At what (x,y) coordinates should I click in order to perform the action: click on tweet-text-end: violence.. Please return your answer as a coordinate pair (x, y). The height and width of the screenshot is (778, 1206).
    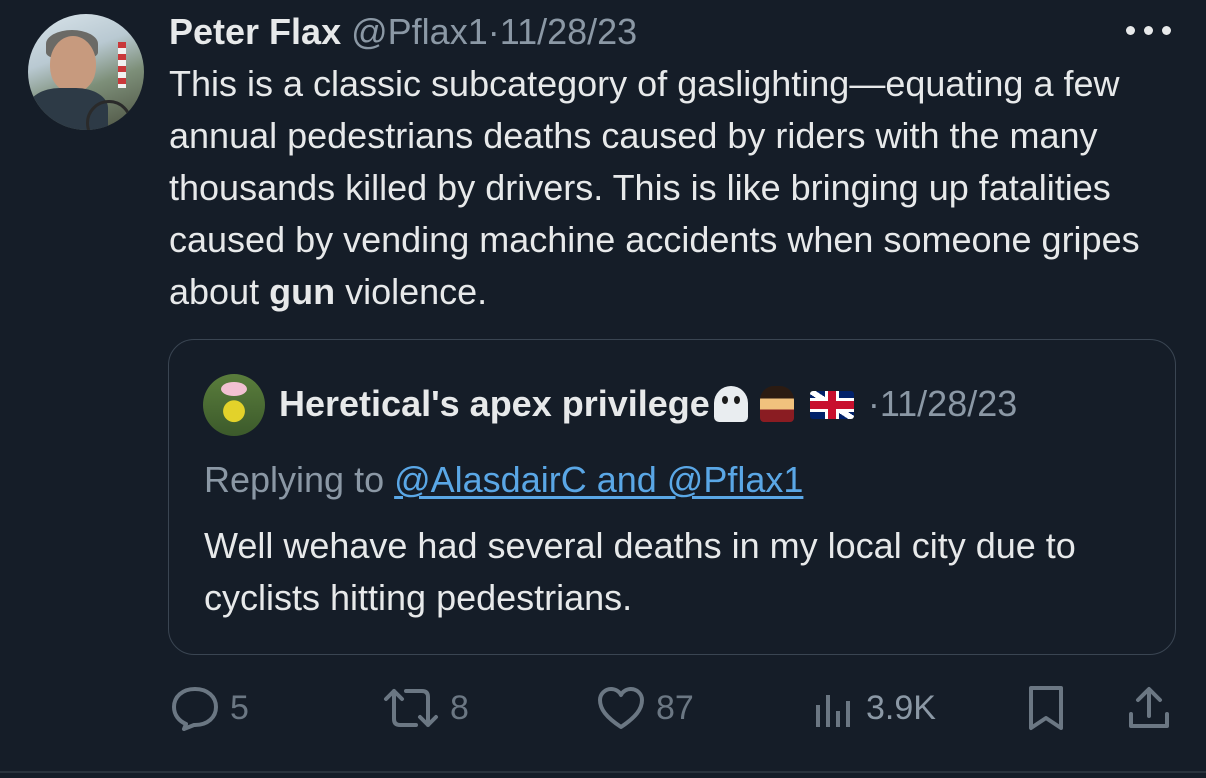
    Looking at the image, I should click on (411, 291).